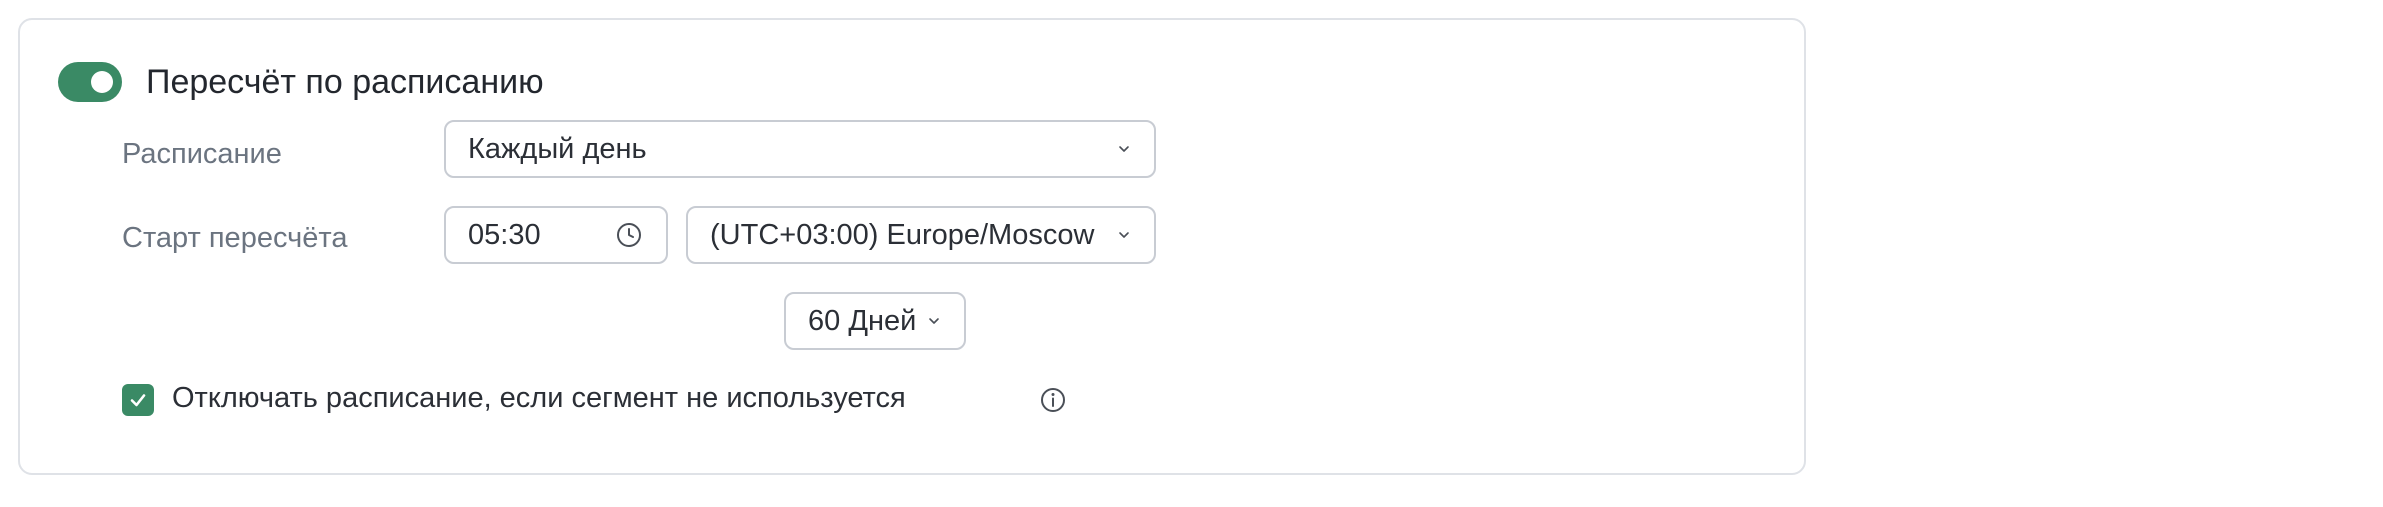 This screenshot has height=507, width=2383. What do you see at coordinates (557, 148) in the screenshot?
I see `schedule-select-value: Каждый день` at bounding box center [557, 148].